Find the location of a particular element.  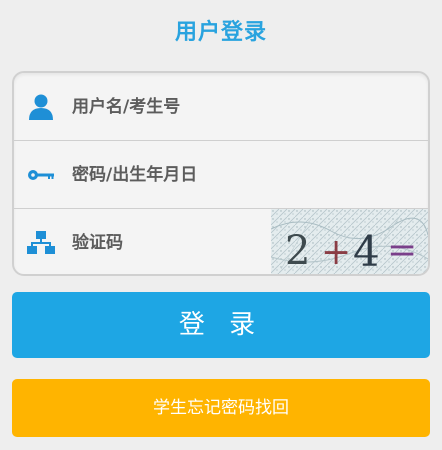

username-input is located at coordinates (172, 107).